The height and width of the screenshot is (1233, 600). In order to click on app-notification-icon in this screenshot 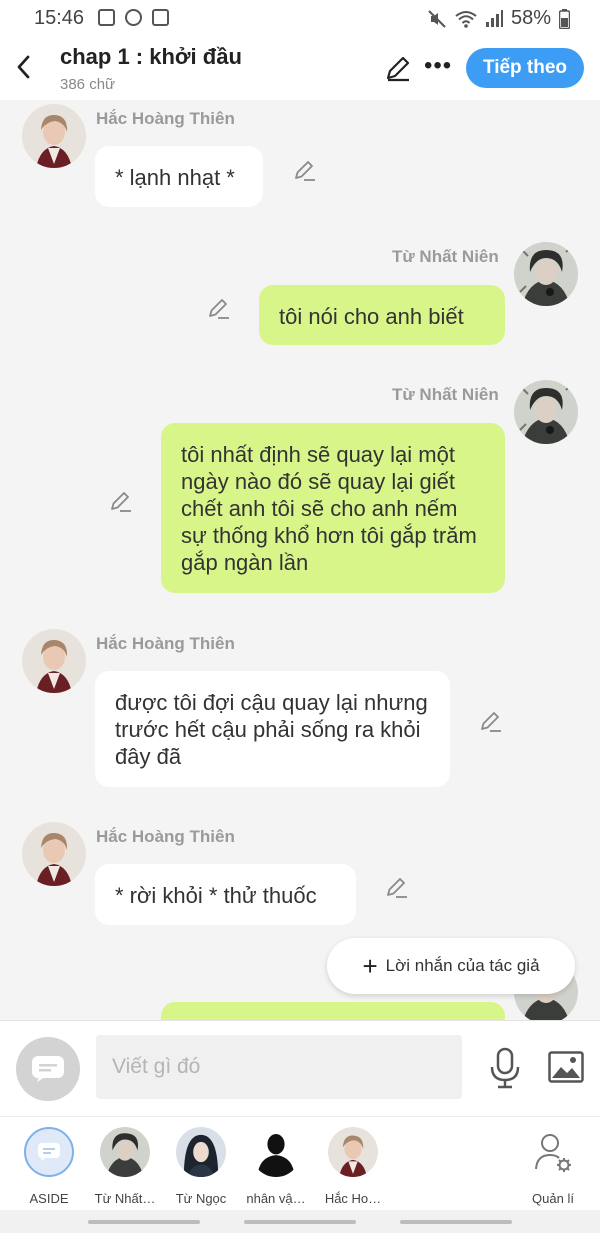, I will do `click(160, 17)`.